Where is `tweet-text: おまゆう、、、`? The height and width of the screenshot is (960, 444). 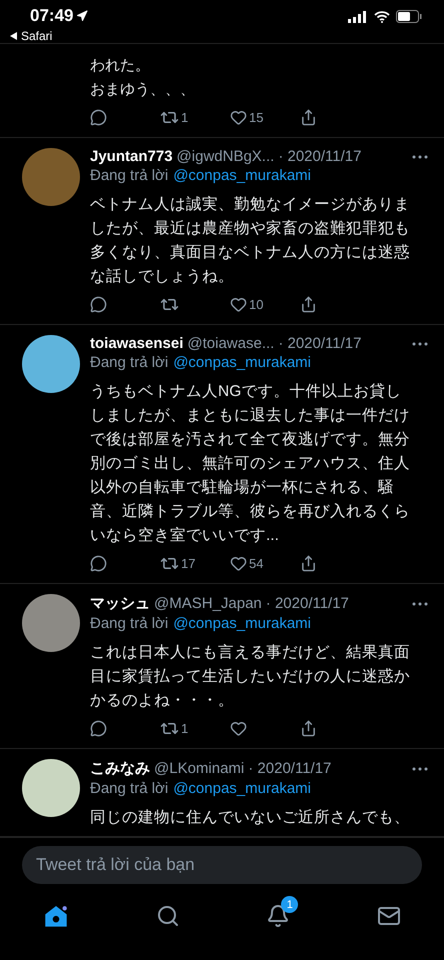
tweet-text: おまゆう、、、 is located at coordinates (143, 90).